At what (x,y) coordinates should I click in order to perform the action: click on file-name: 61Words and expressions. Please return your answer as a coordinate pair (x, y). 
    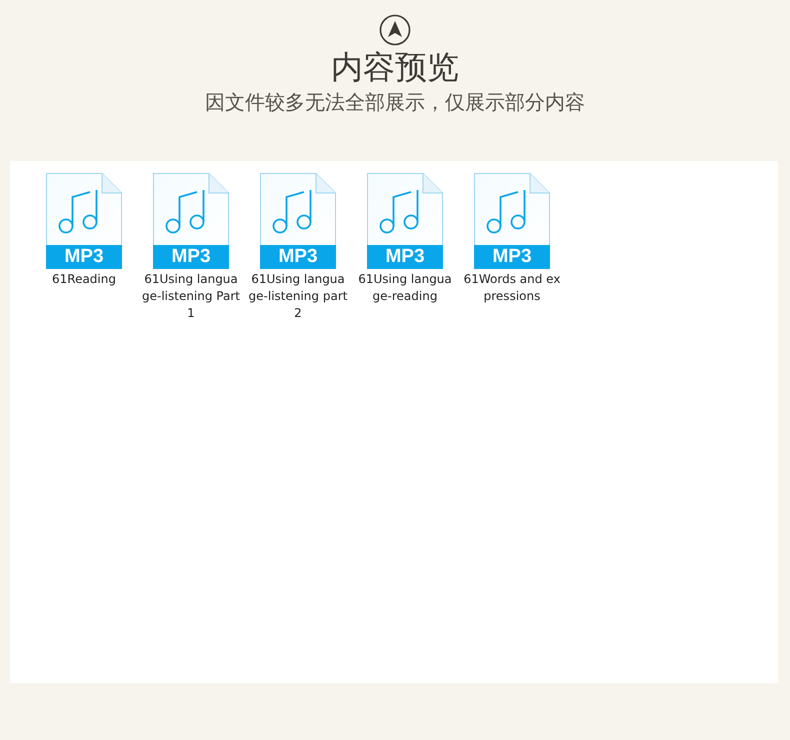
    Looking at the image, I should click on (512, 288).